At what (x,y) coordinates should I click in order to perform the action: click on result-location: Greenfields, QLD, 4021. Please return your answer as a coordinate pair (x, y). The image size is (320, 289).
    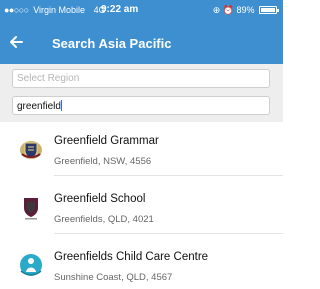
    Looking at the image, I should click on (104, 219).